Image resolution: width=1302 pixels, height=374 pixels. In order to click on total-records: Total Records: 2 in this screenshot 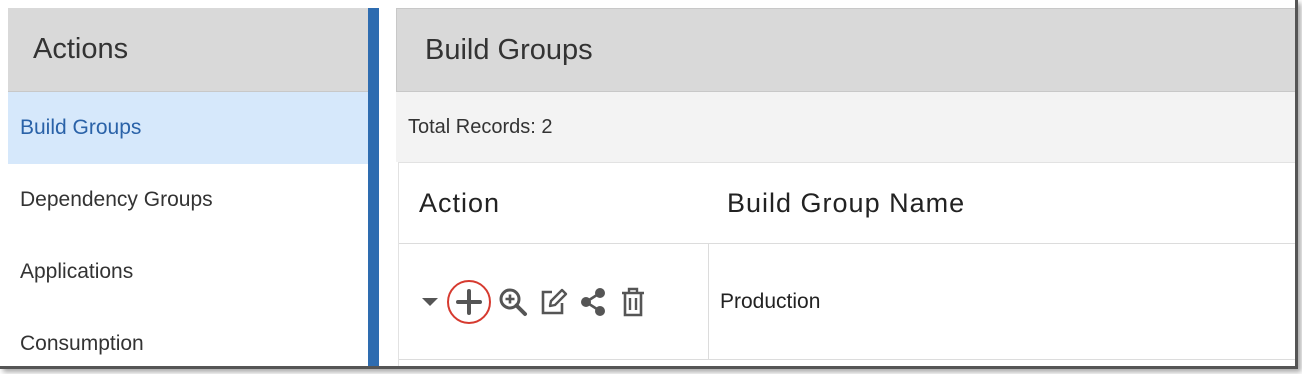, I will do `click(845, 127)`.